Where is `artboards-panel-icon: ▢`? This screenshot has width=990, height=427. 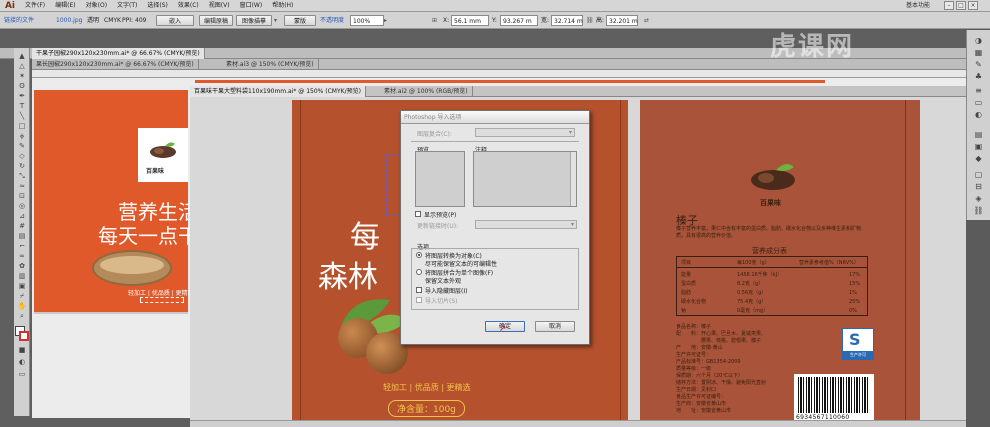 artboards-panel-icon: ▢ is located at coordinates (978, 174).